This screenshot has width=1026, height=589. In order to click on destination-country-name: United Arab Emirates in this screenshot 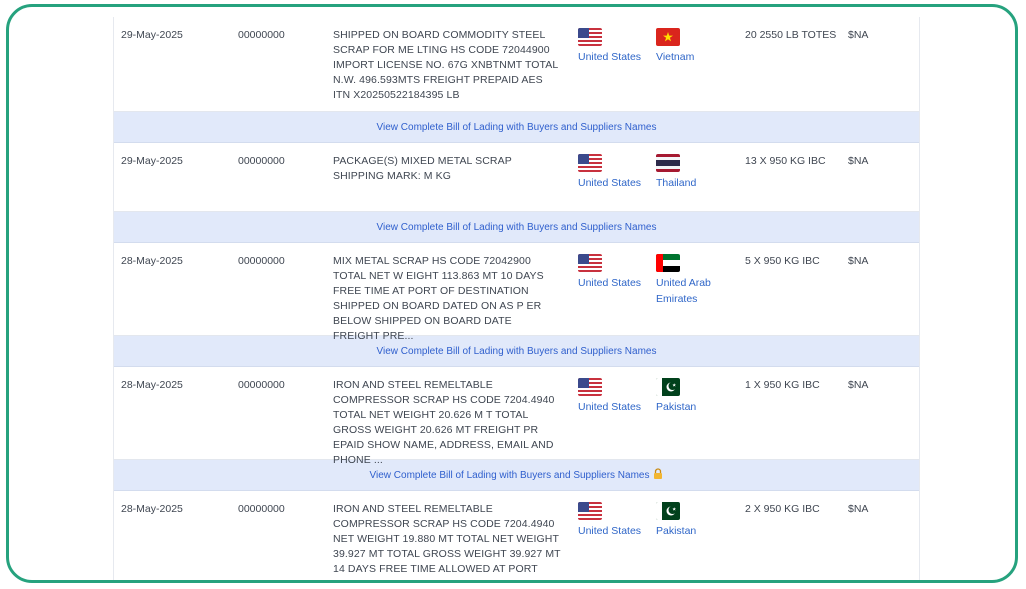, I will do `click(683, 291)`.